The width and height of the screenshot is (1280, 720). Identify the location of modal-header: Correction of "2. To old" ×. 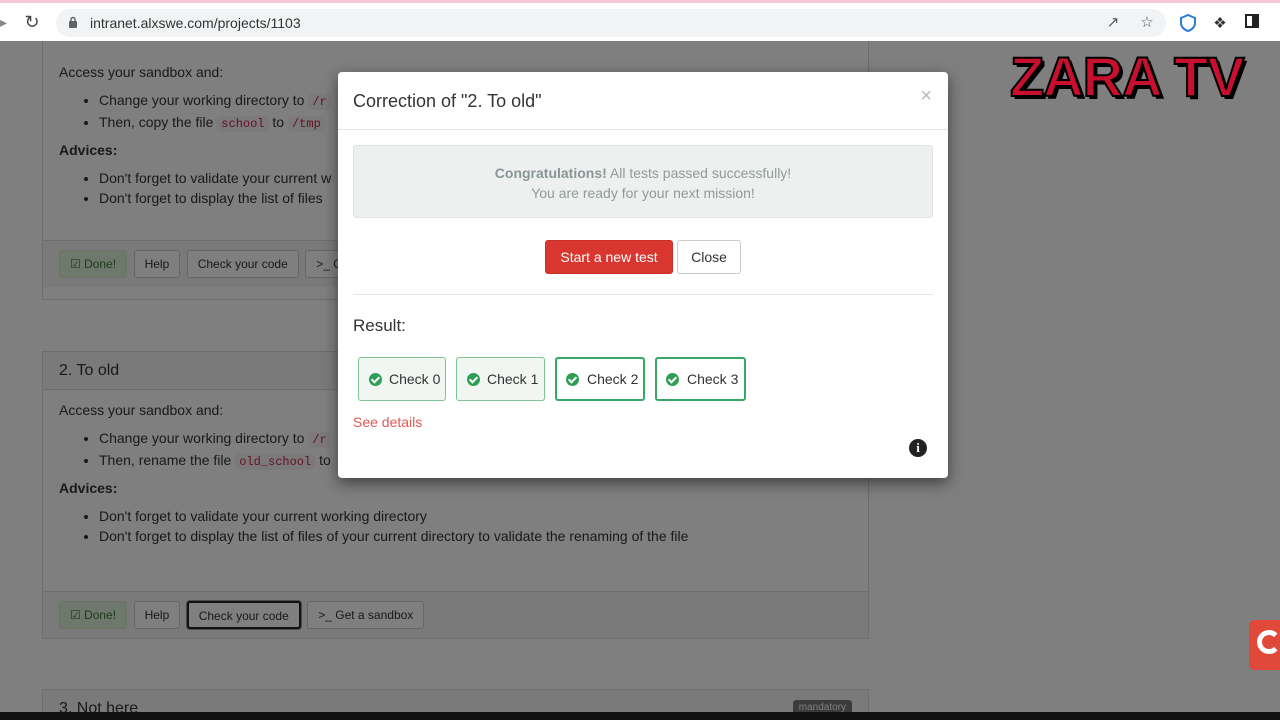
(643, 101).